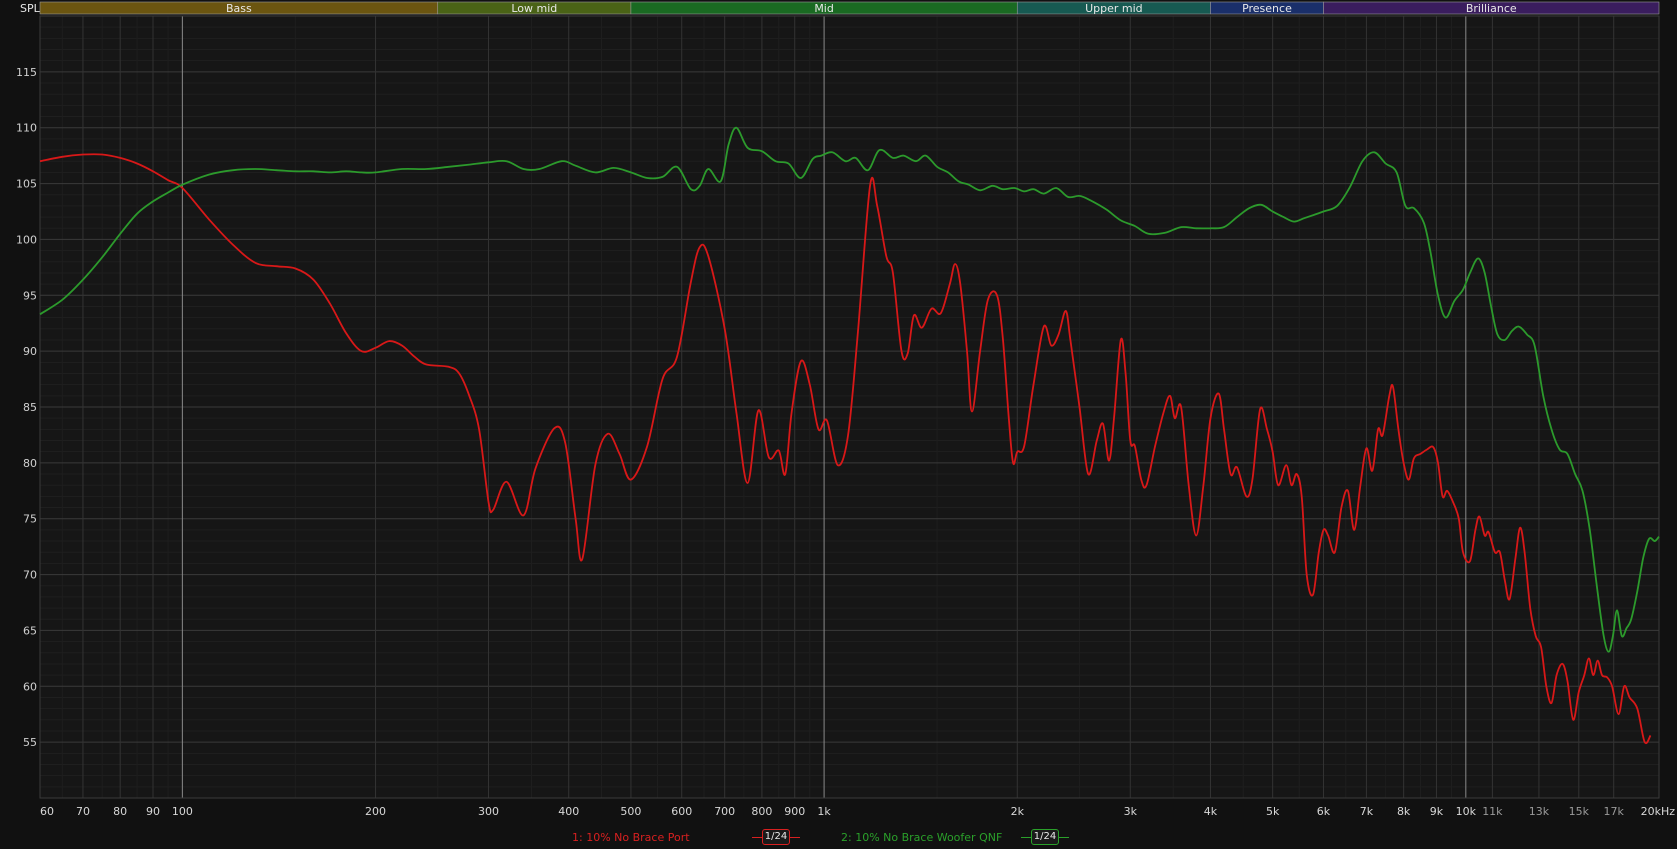 This screenshot has height=849, width=1677. I want to click on y-tick-label: 75, so click(30, 519).